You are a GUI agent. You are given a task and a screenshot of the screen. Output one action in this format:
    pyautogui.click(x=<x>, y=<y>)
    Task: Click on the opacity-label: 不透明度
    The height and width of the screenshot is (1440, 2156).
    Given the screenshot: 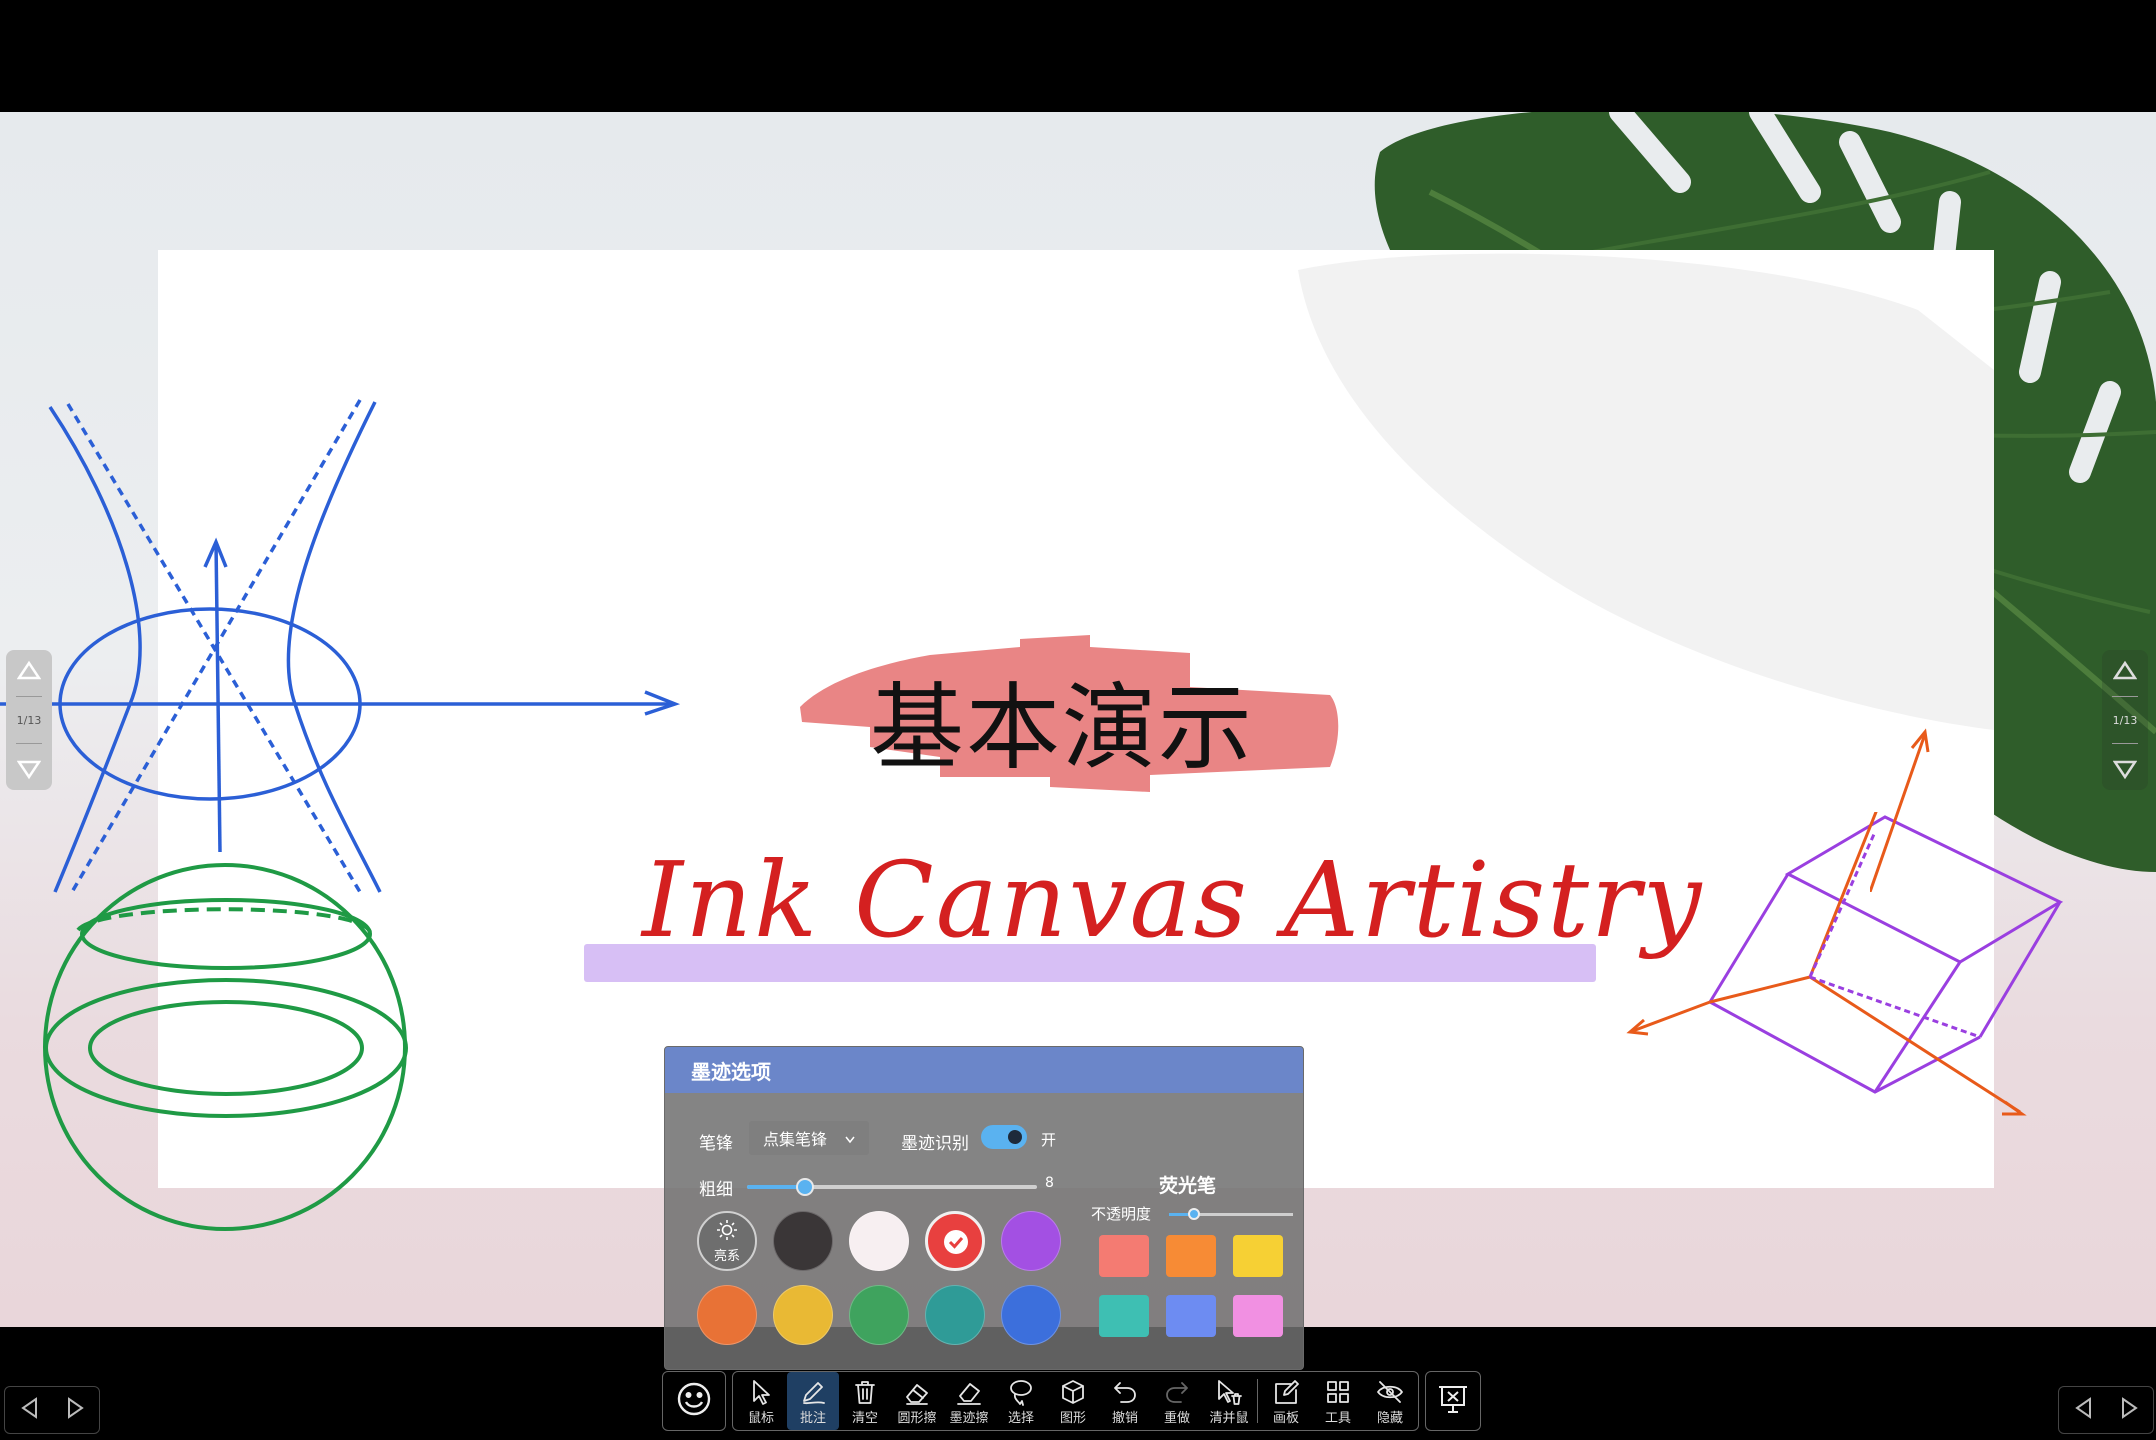 What is the action you would take?
    pyautogui.click(x=1121, y=1214)
    